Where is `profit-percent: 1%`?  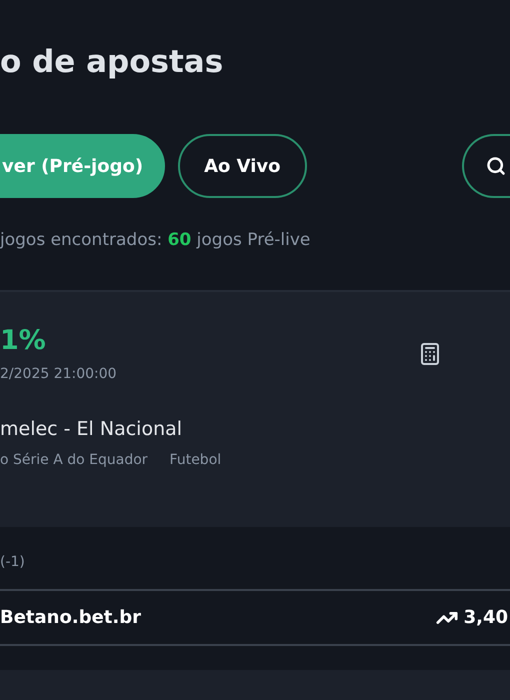
profit-percent: 1% is located at coordinates (23, 341).